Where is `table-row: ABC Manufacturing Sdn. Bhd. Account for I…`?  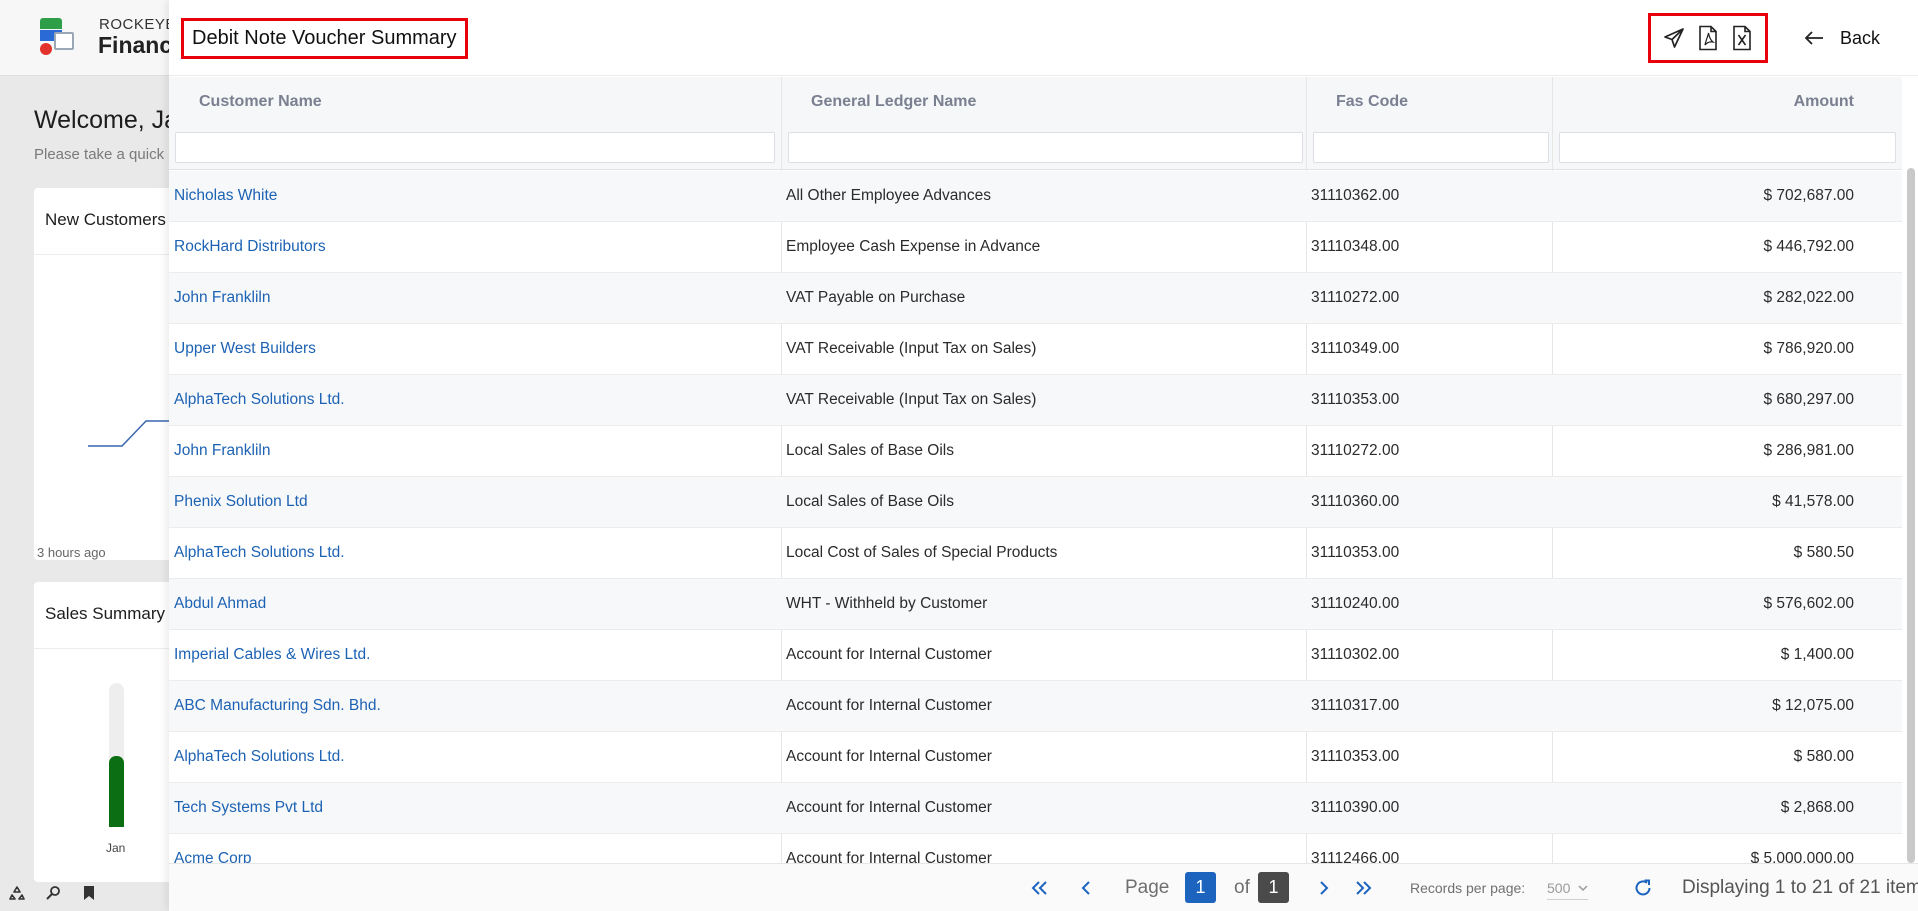 table-row: ABC Manufacturing Sdn. Bhd. Account for I… is located at coordinates (1035, 706).